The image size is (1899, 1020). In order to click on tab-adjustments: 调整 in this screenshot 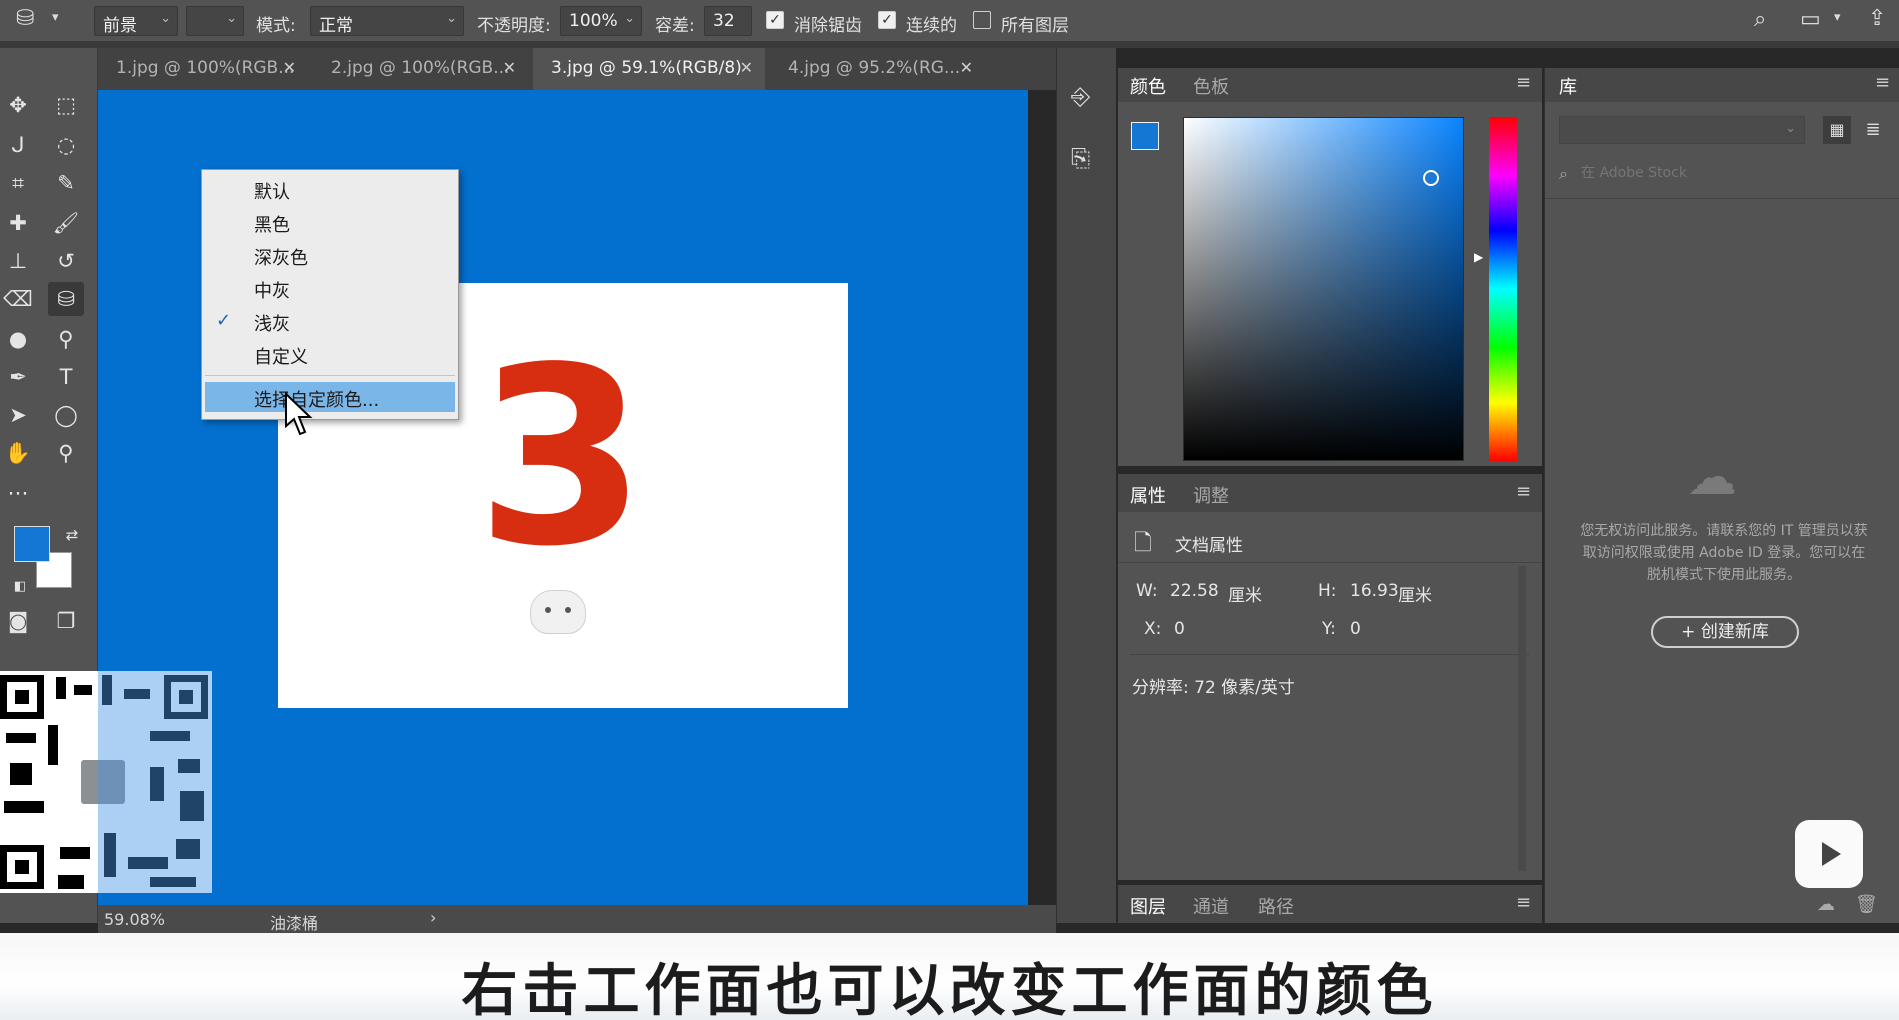, I will do `click(1211, 495)`.